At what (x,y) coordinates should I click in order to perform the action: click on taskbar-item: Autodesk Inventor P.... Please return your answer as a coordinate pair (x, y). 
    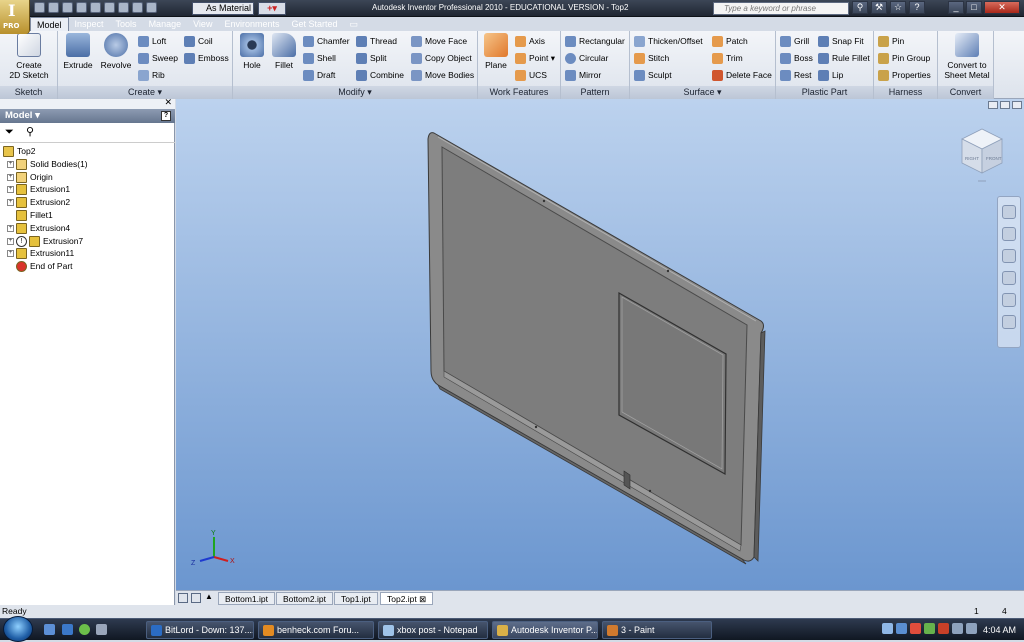
    Looking at the image, I should click on (545, 630).